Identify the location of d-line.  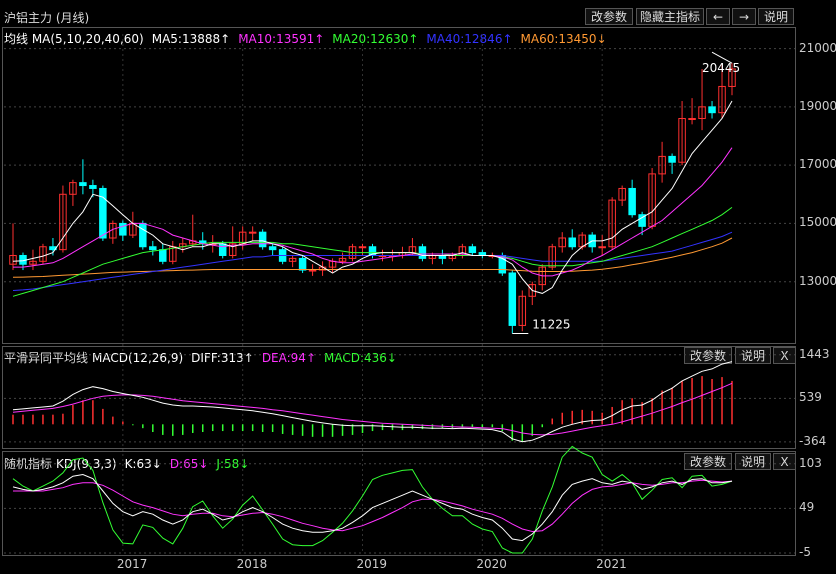
(373, 506).